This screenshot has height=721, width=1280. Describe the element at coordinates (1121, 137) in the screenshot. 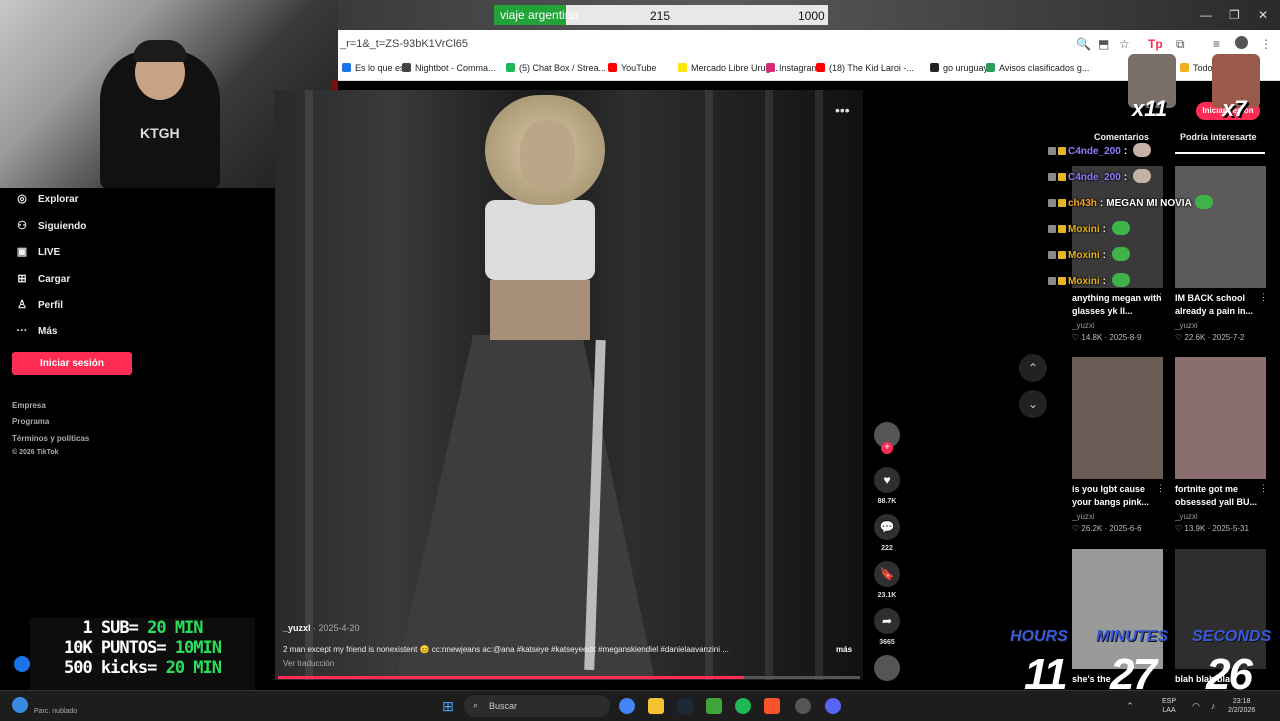

I see `tab-comments: Comentarios` at that location.